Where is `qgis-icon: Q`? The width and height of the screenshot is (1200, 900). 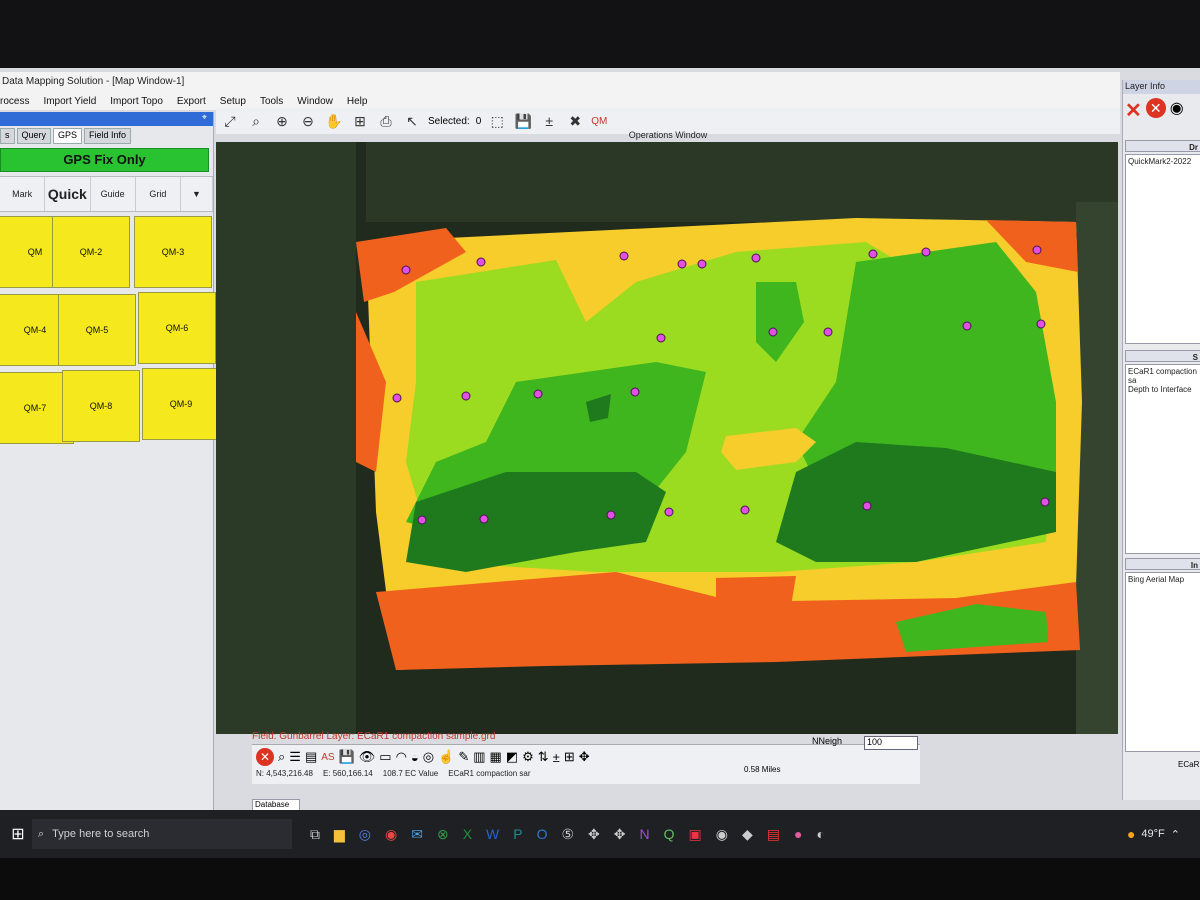 qgis-icon: Q is located at coordinates (669, 834).